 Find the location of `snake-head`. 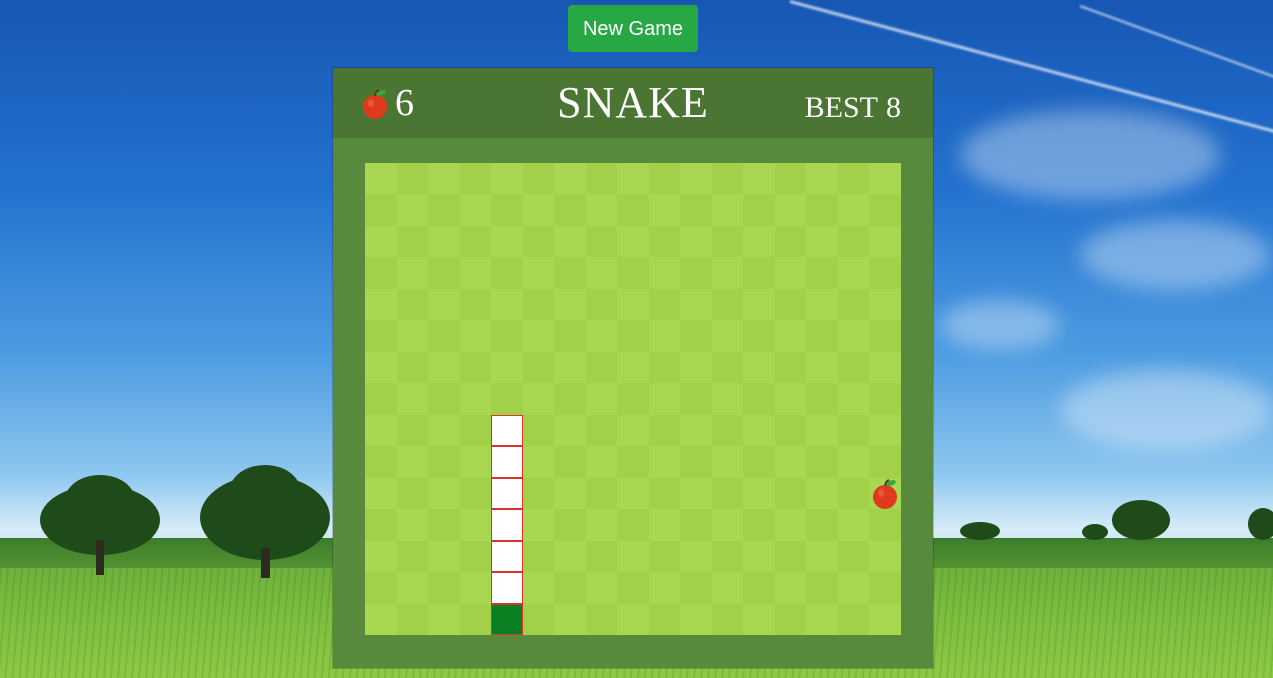

snake-head is located at coordinates (507, 619).